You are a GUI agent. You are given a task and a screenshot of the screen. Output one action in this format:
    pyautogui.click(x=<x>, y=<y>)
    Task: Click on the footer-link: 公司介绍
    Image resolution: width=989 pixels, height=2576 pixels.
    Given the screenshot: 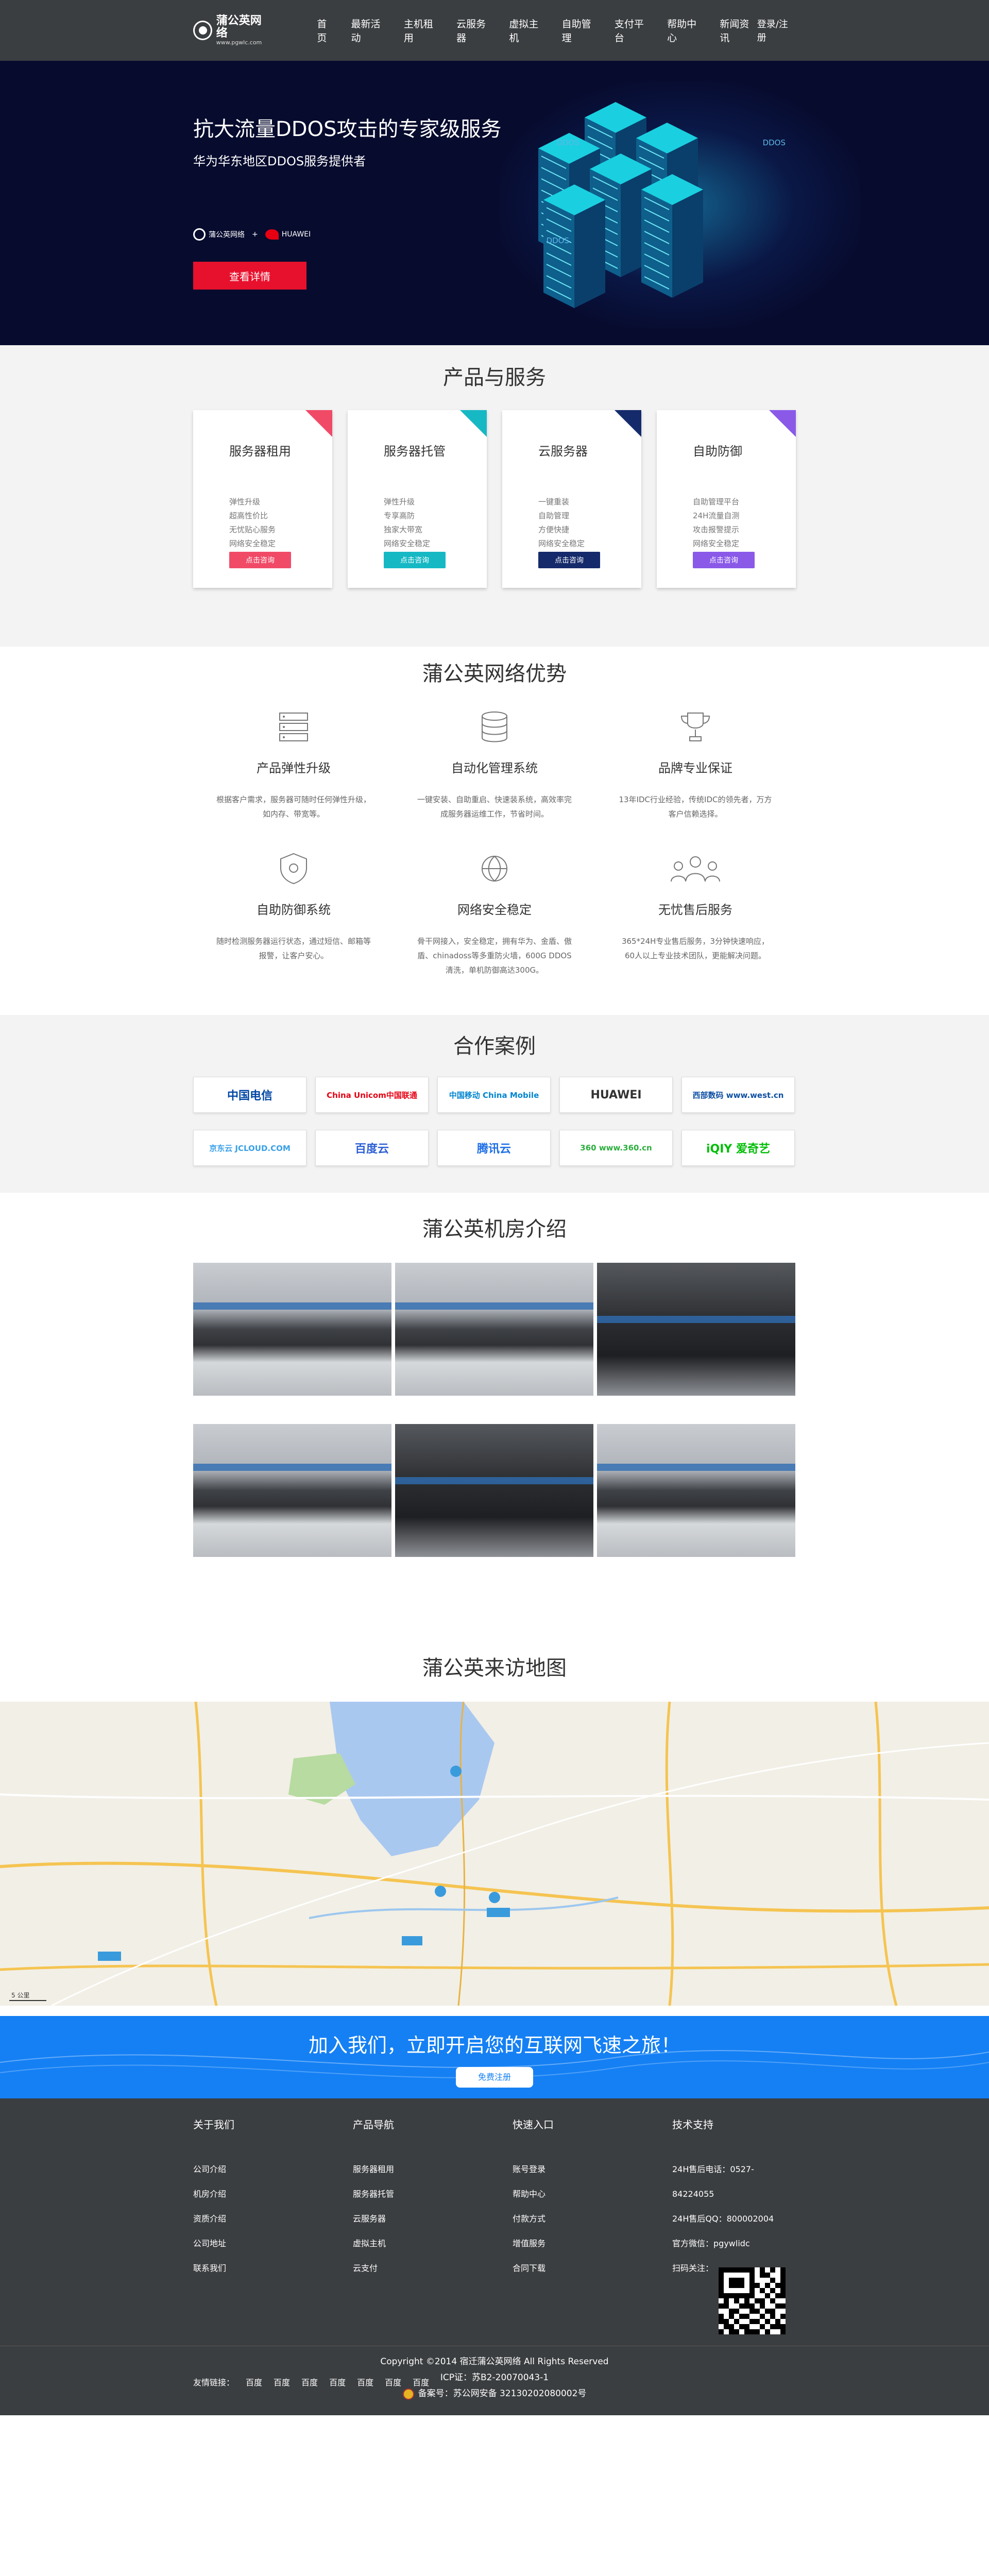 What is the action you would take?
    pyautogui.click(x=273, y=2169)
    